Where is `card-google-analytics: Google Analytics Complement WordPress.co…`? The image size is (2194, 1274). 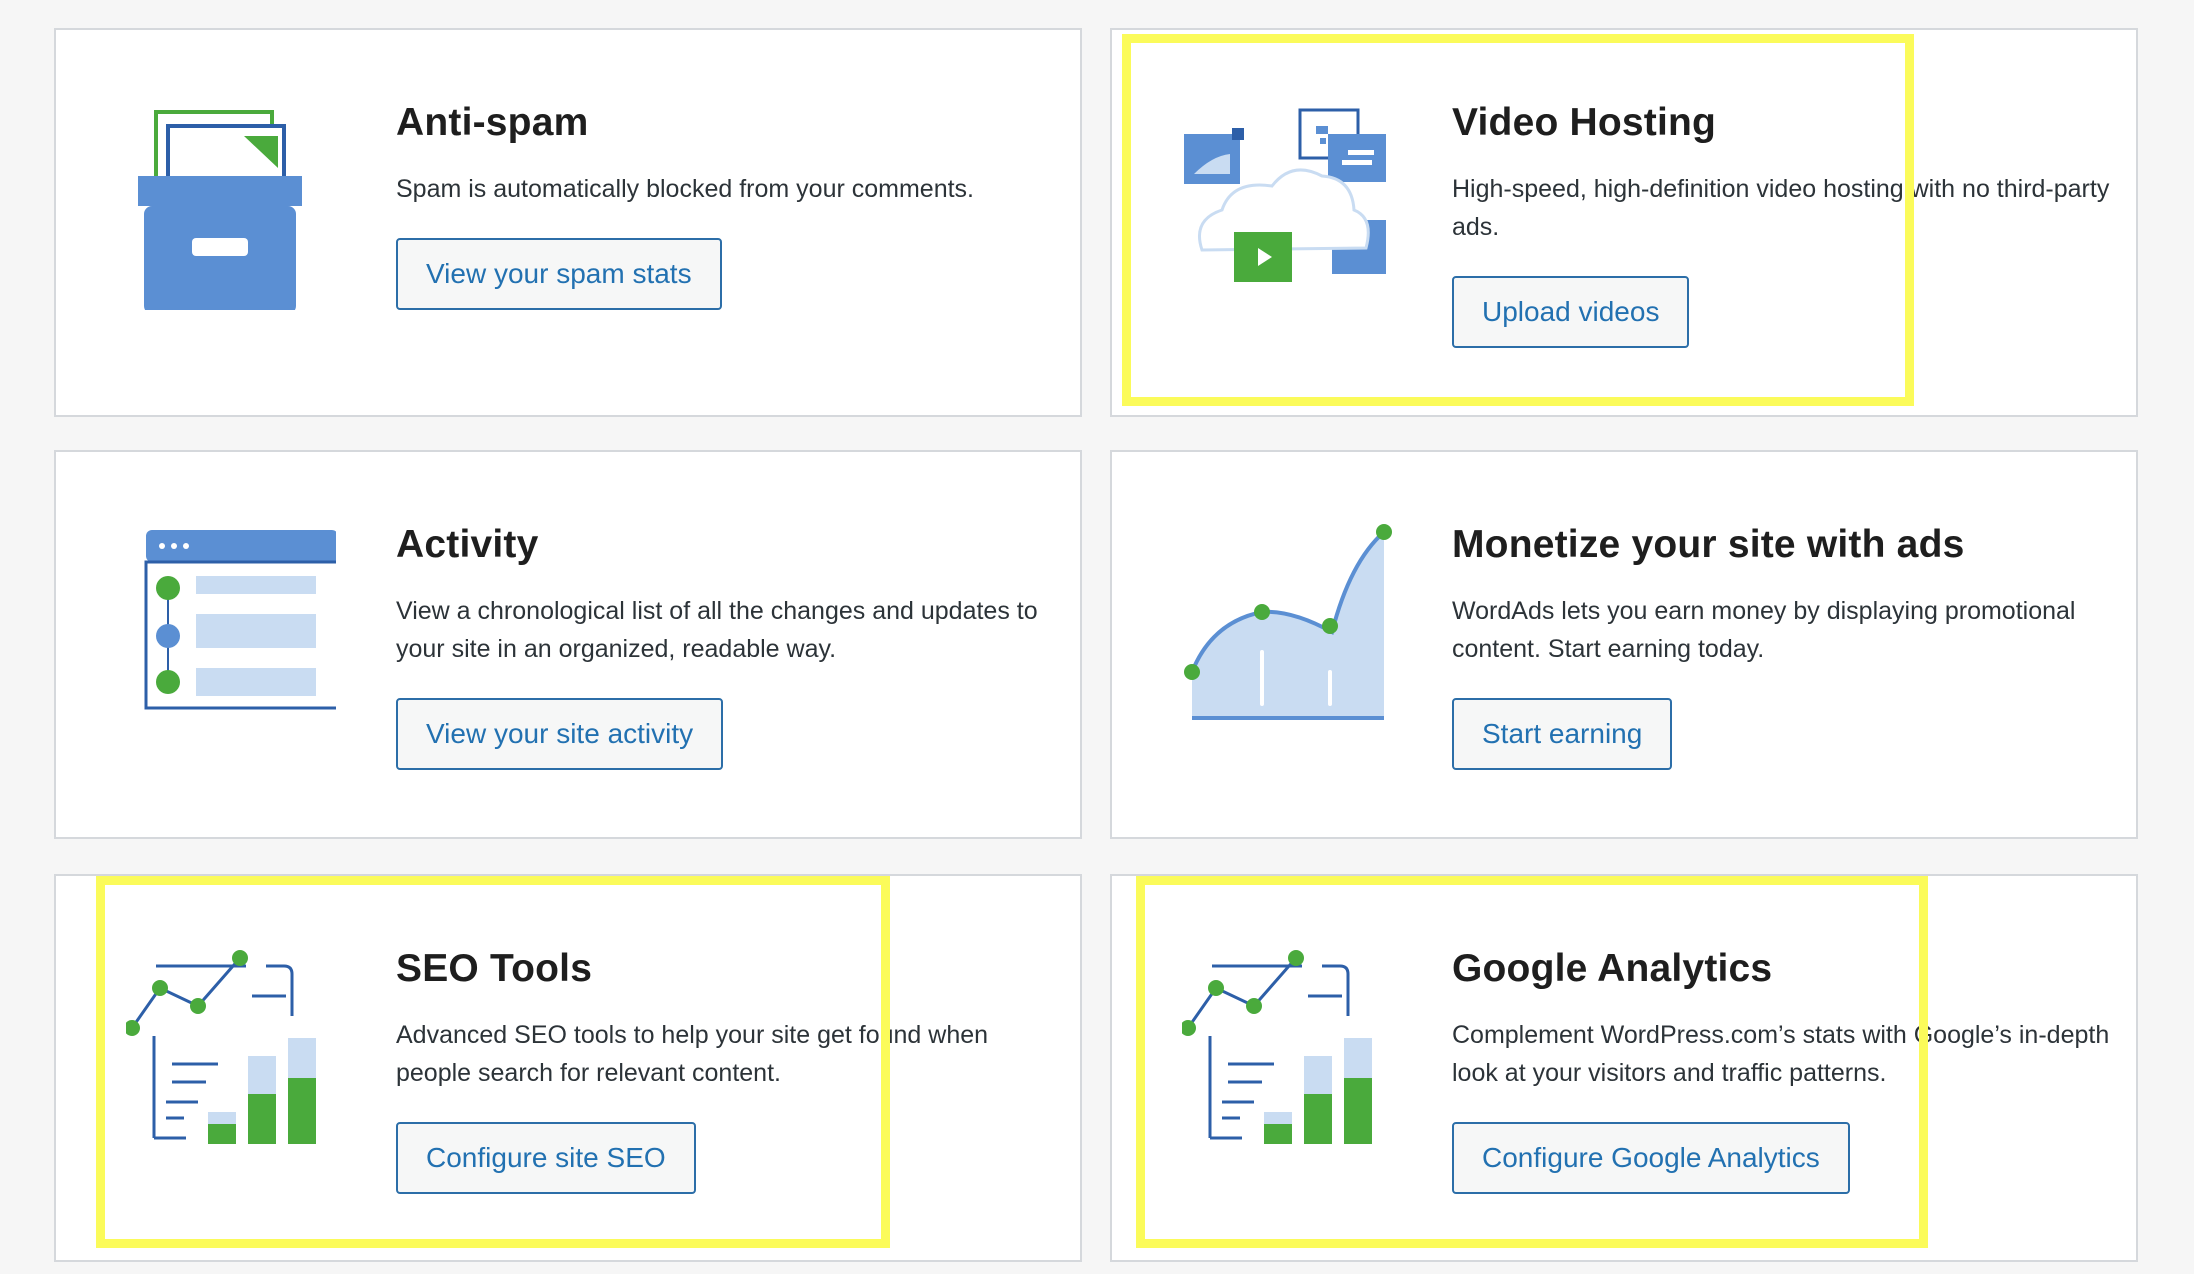 card-google-analytics: Google Analytics Complement WordPress.co… is located at coordinates (1624, 1068).